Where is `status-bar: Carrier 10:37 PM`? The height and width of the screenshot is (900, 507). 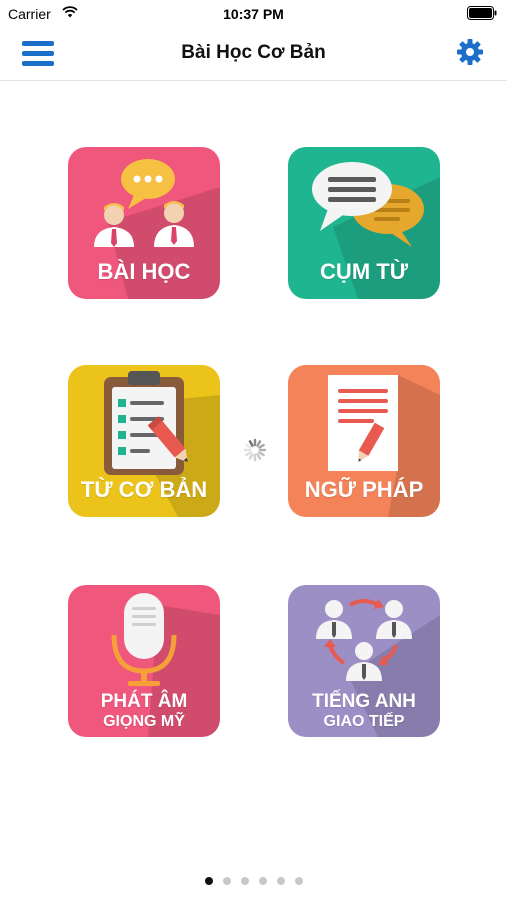 status-bar: Carrier 10:37 PM is located at coordinates (253, 14).